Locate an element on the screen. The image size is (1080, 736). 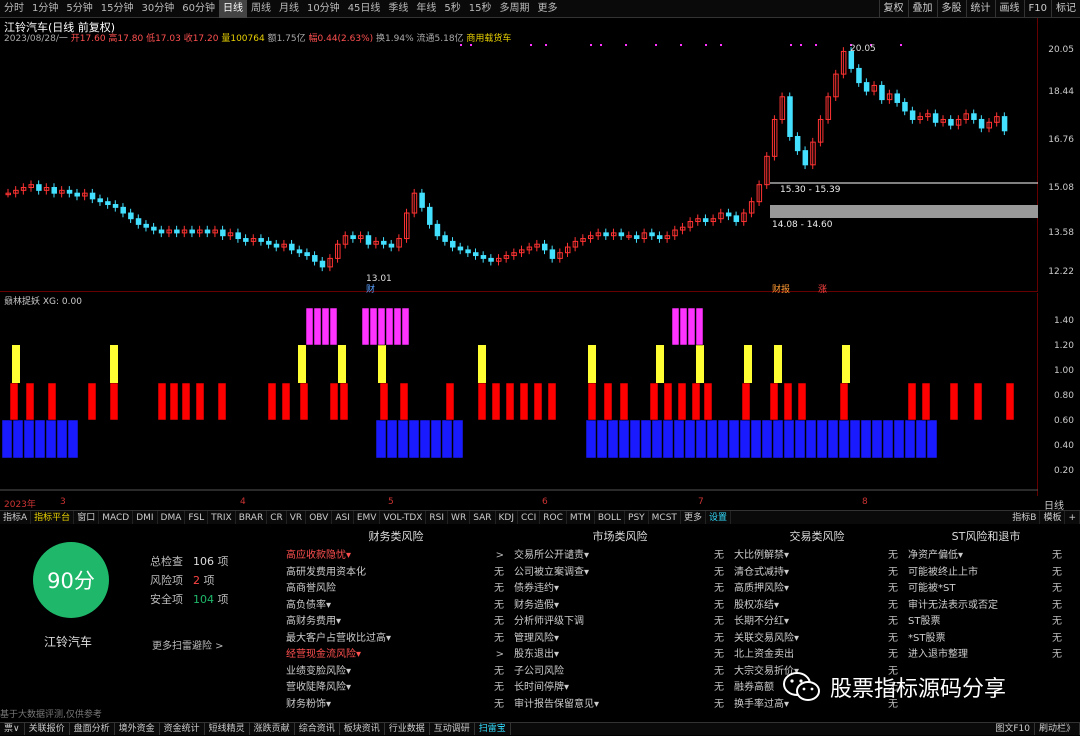
indicator-tab: OBV is located at coordinates (319, 517).